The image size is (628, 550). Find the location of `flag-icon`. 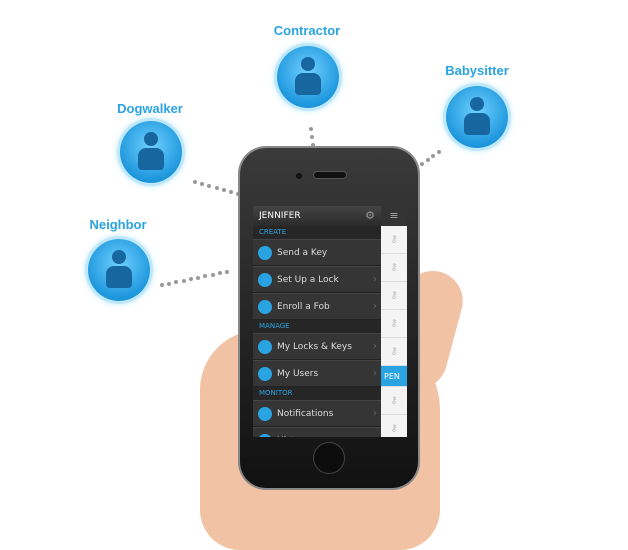

flag-icon is located at coordinates (265, 413).